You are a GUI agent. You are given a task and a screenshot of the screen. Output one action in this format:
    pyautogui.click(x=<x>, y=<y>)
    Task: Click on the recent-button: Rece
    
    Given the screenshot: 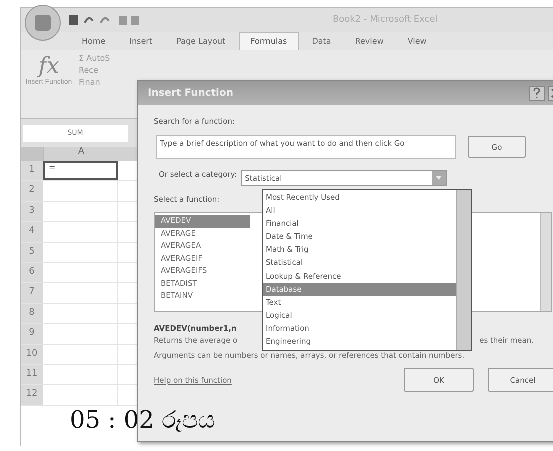 What is the action you would take?
    pyautogui.click(x=94, y=70)
    